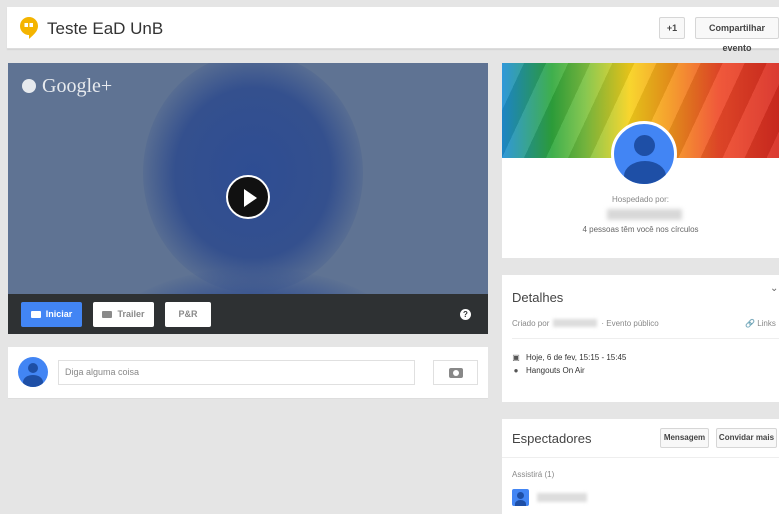  I want to click on event-title: Teste EaD UnB, so click(105, 28).